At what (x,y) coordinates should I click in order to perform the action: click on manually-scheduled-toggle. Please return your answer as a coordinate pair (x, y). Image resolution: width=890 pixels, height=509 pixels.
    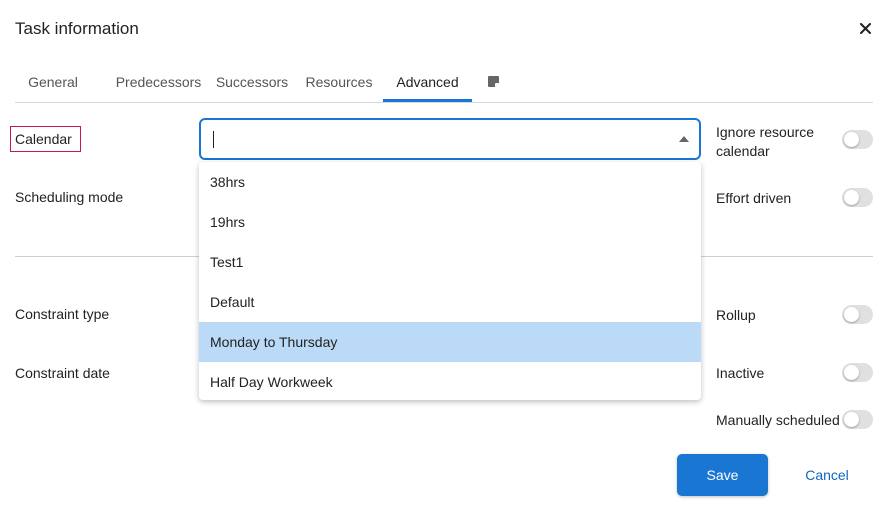
    Looking at the image, I should click on (857, 419).